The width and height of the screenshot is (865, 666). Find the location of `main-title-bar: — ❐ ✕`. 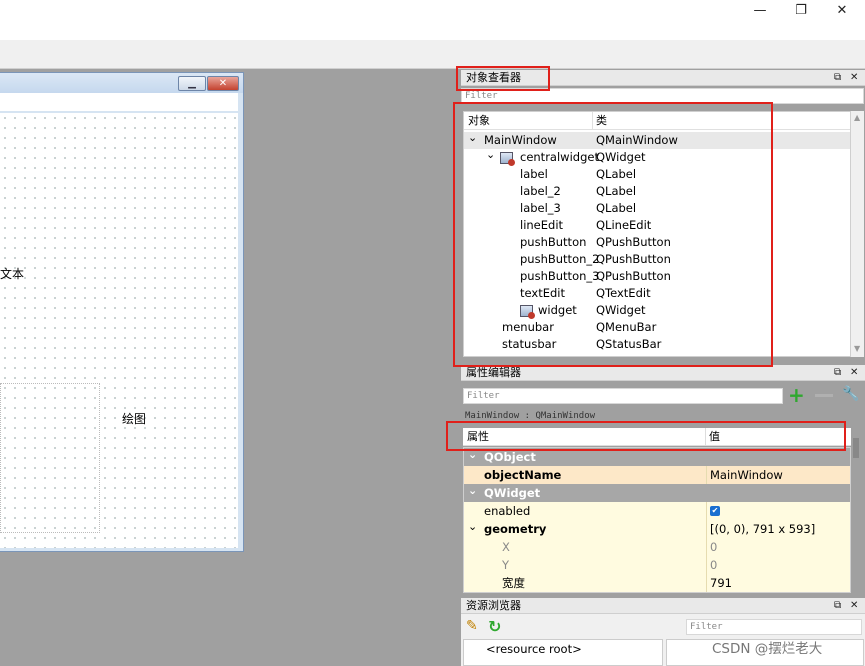

main-title-bar: — ❐ ✕ is located at coordinates (432, 10).